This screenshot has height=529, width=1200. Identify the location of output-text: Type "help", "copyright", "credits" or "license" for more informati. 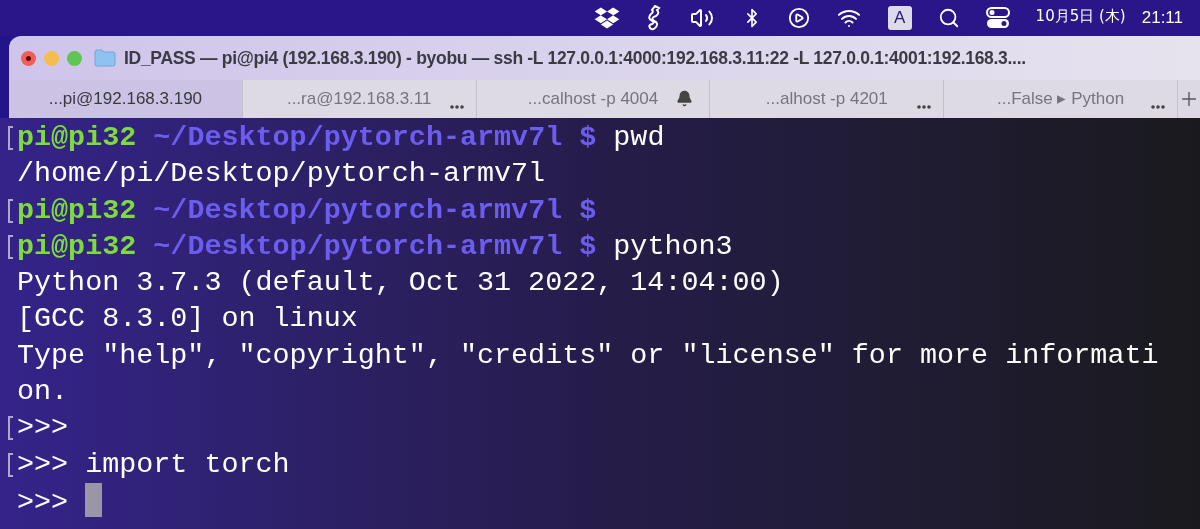
(588, 355).